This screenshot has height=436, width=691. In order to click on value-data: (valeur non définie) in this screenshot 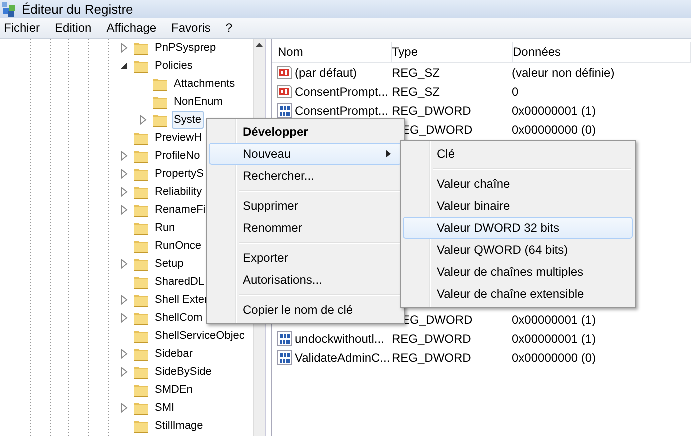, I will do `click(564, 73)`.